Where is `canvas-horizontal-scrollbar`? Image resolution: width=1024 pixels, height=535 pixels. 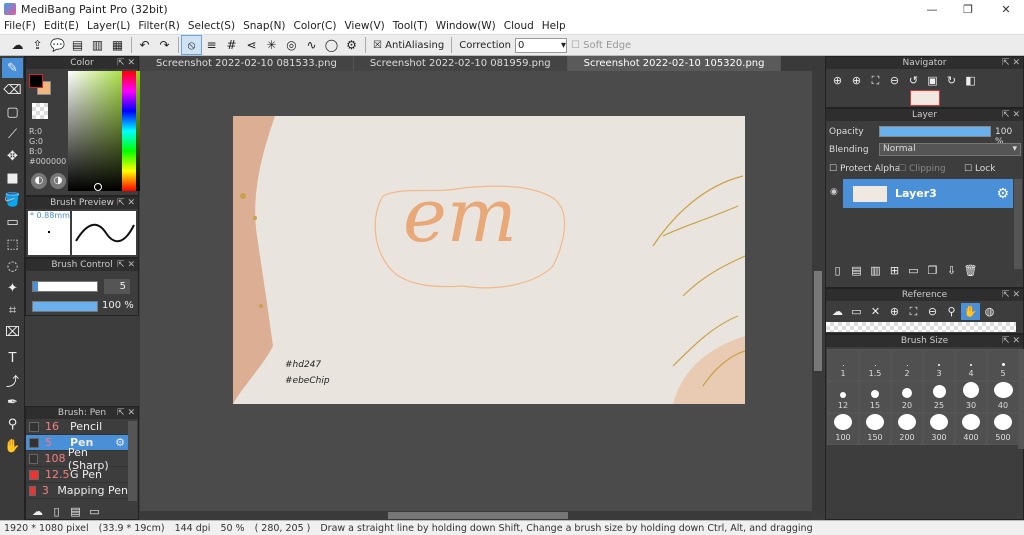
canvas-horizontal-scrollbar is located at coordinates (476, 515).